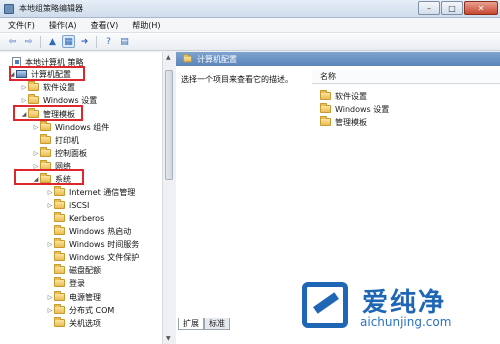 The width and height of the screenshot is (500, 344). I want to click on tree-item-label: 软件设置, so click(59, 87).